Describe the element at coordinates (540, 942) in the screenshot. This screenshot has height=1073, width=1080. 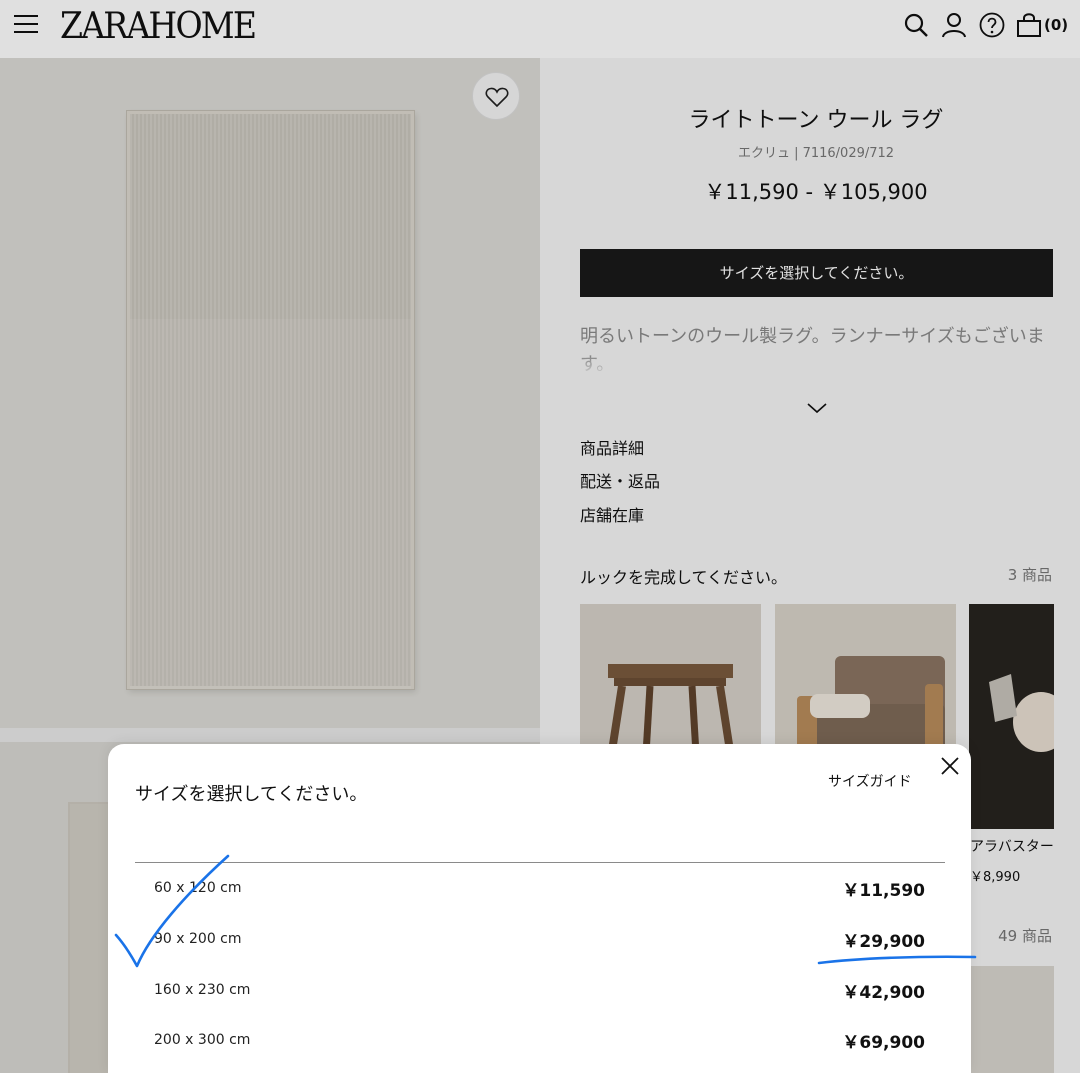
I see `size-option: 90 x 200 cm ￥29,900` at that location.